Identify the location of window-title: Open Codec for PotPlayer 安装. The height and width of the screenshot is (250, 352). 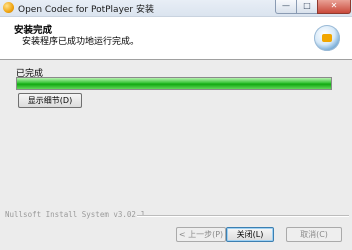
(86, 10).